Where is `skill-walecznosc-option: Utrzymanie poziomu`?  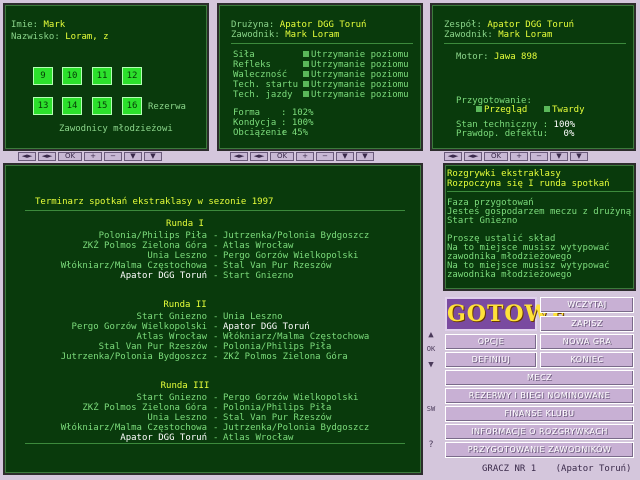
skill-walecznosc-option: Utrzymanie poziomu is located at coordinates (356, 75).